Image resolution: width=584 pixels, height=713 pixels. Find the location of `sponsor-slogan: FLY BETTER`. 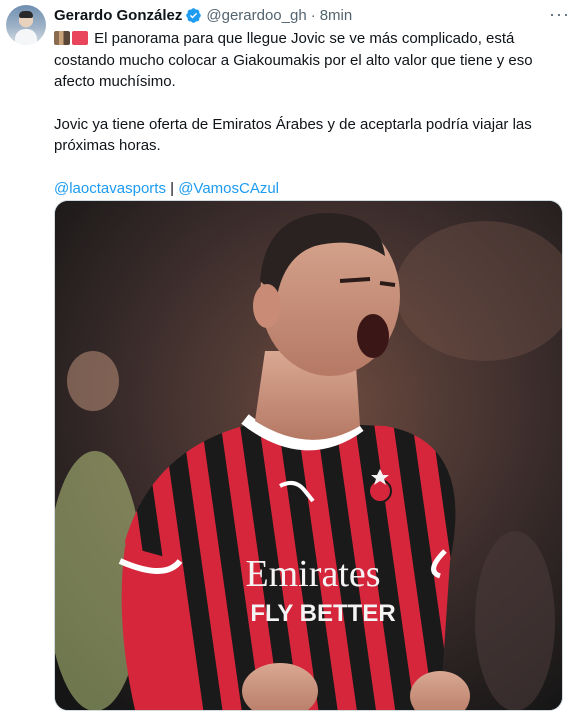

sponsor-slogan: FLY BETTER is located at coordinates (322, 613).